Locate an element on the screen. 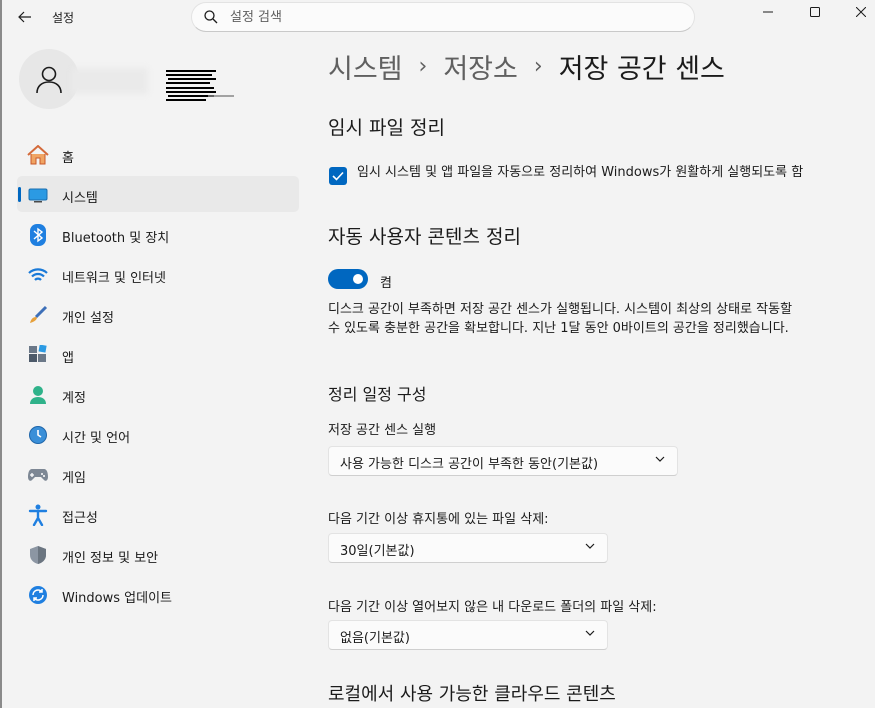 Image resolution: width=875 pixels, height=708 pixels. sidebar-item-home: 홈 is located at coordinates (158, 154).